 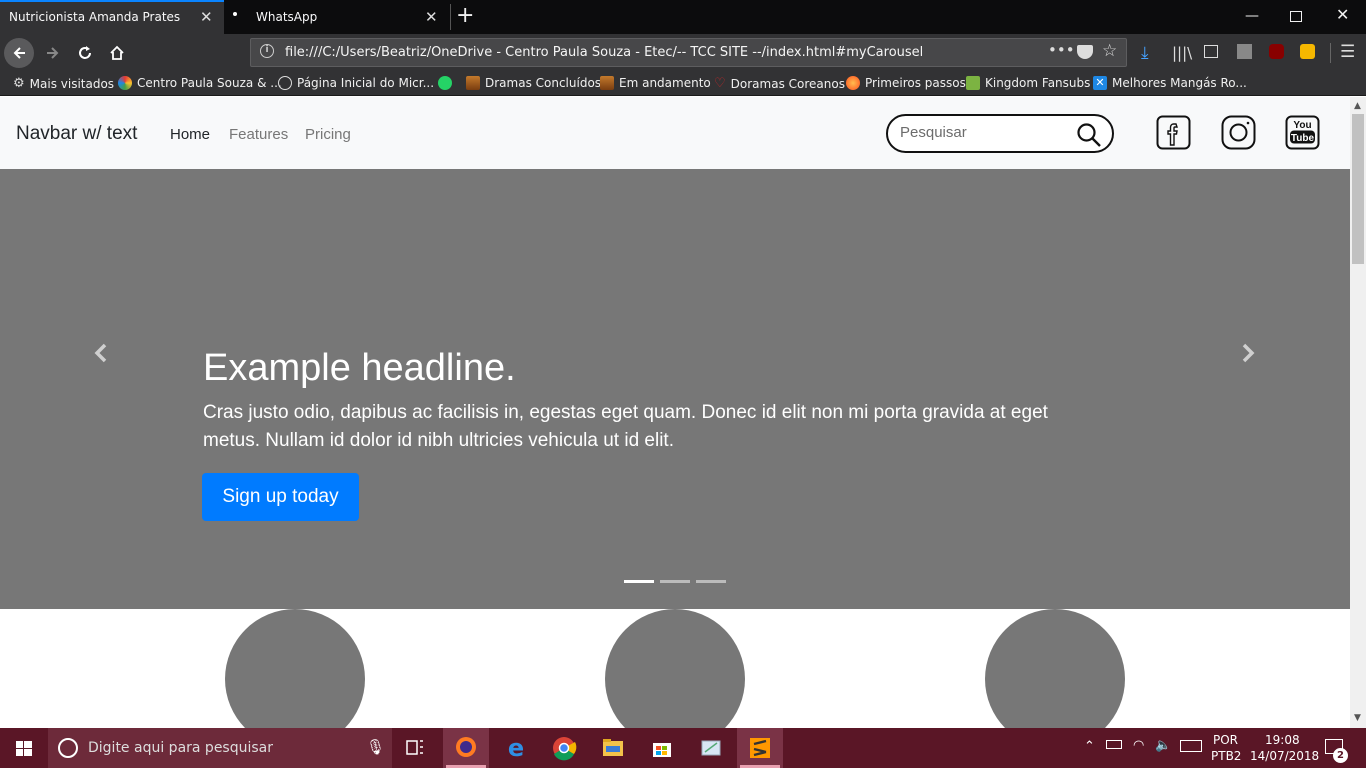 What do you see at coordinates (779, 83) in the screenshot?
I see `bookmark-doramas-coreanos: ♡ Doramas Coreanos` at bounding box center [779, 83].